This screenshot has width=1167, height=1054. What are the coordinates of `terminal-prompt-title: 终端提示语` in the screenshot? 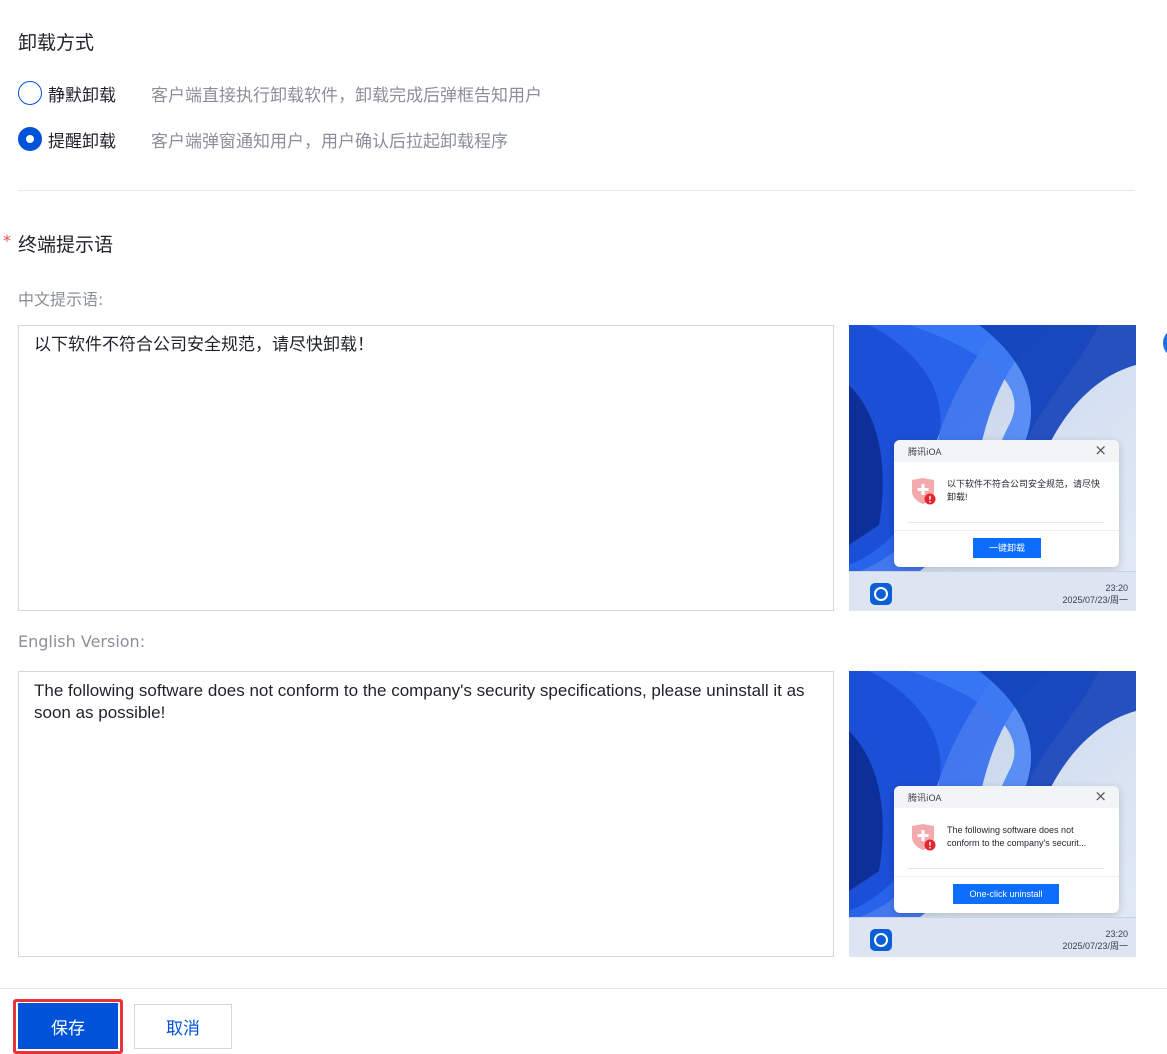 It's located at (66, 245).